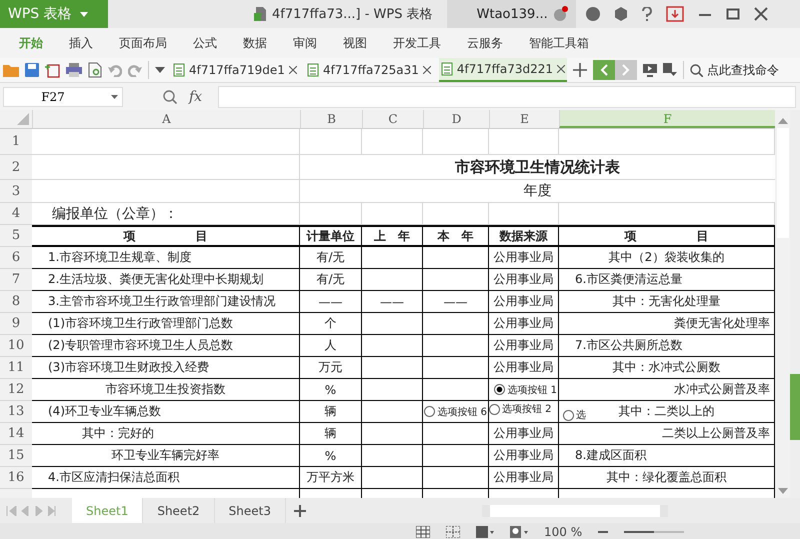 Image resolution: width=800 pixels, height=539 pixels. I want to click on grid-cell: 选项按钮 1, so click(524, 390).